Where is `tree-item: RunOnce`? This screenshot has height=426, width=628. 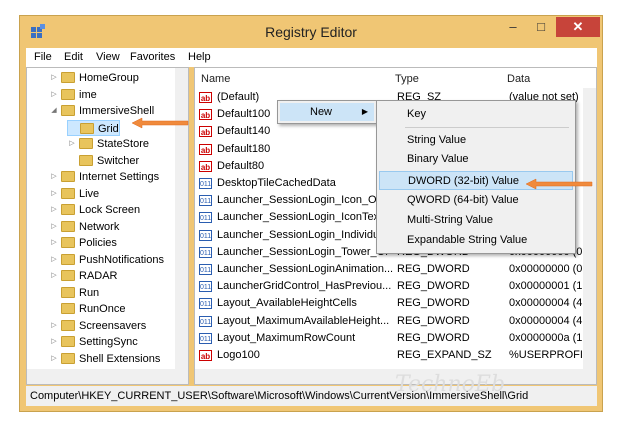 tree-item: RunOnce is located at coordinates (87, 309).